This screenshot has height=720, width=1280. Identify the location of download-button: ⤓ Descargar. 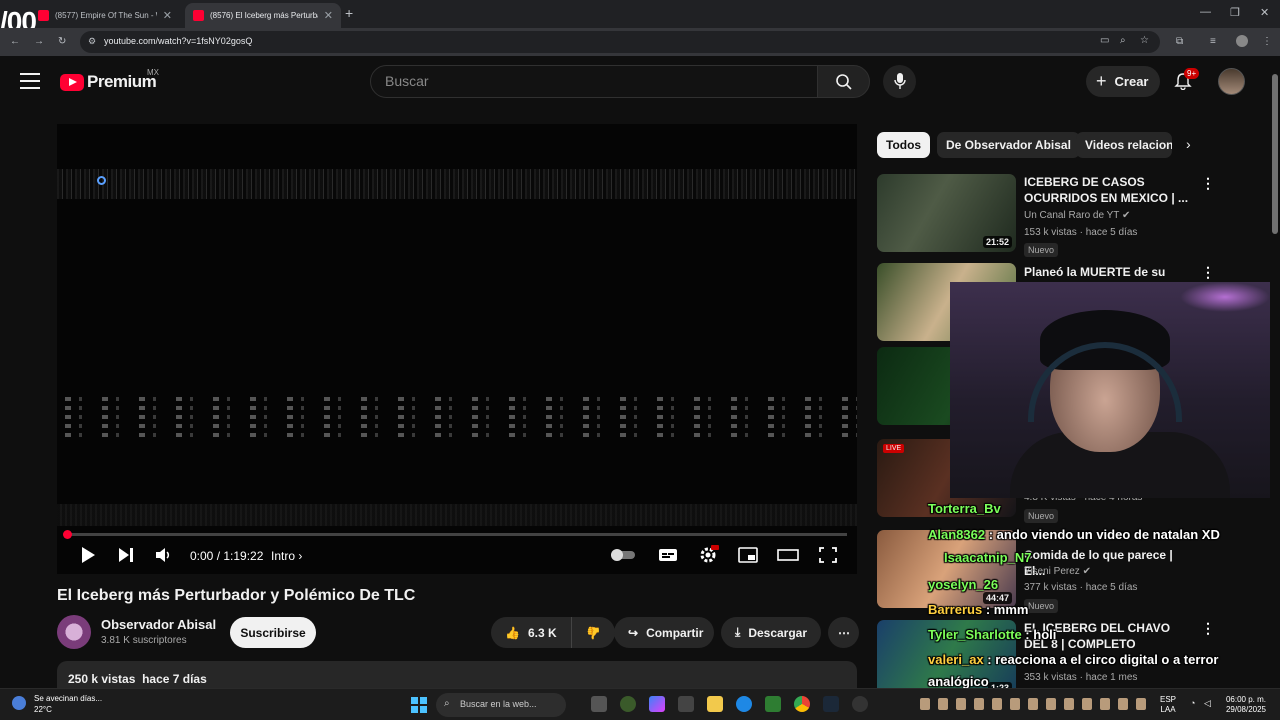
(771, 632).